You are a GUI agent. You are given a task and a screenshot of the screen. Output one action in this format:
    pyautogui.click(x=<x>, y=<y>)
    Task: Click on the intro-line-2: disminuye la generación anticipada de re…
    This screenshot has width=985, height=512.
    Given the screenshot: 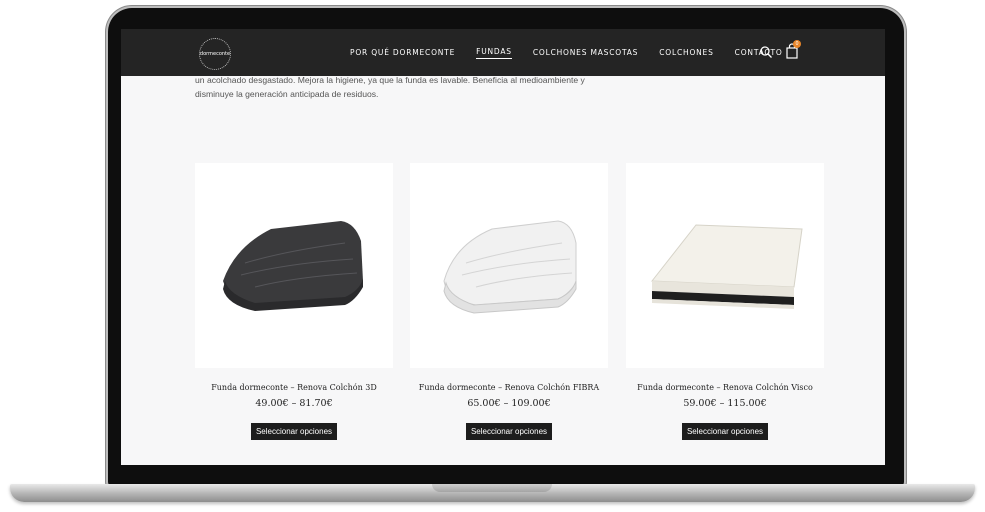 What is the action you would take?
    pyautogui.click(x=287, y=94)
    